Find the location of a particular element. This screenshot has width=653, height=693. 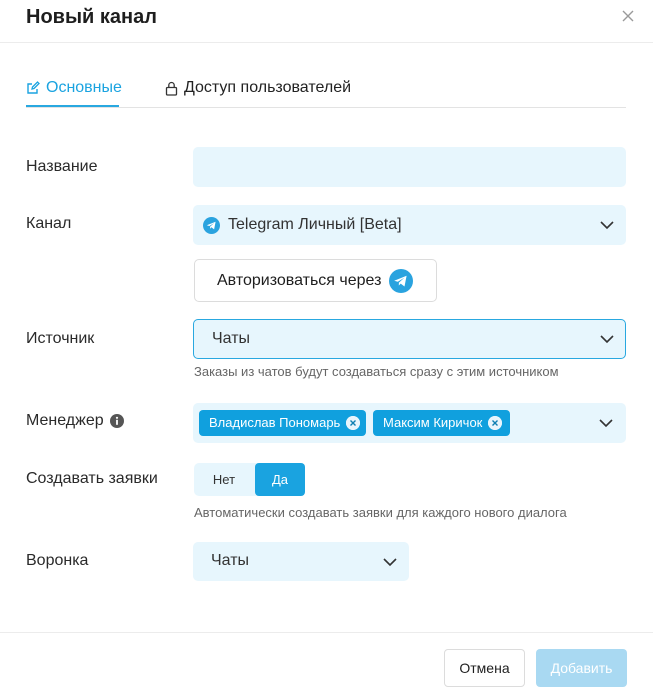

tab-user-access-label: Доступ пользователей is located at coordinates (268, 87).